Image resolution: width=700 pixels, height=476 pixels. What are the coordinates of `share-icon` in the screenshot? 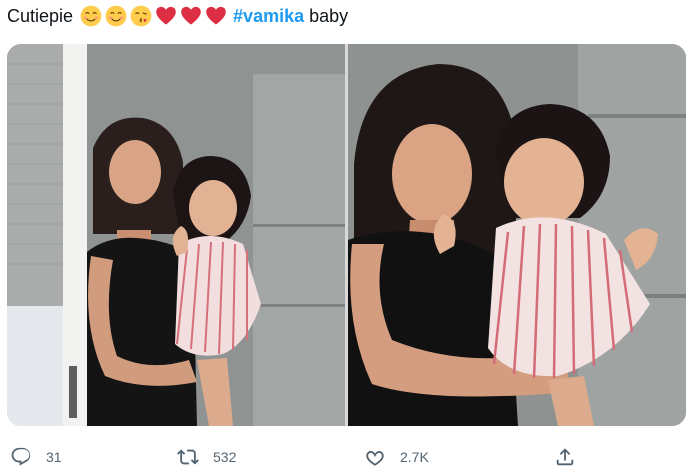 It's located at (565, 457).